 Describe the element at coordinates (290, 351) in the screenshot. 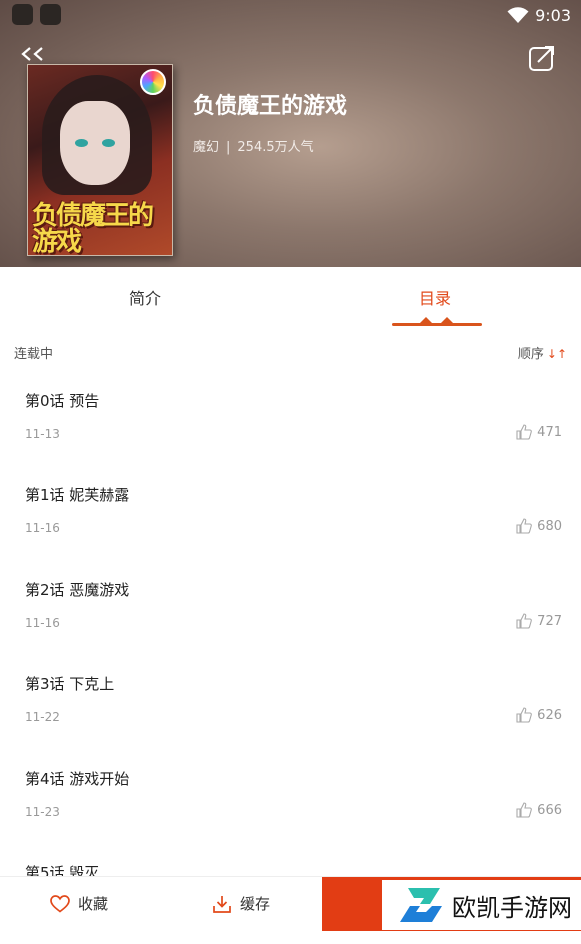

I see `toc-header: 连载中 顺序 ↓↑` at that location.